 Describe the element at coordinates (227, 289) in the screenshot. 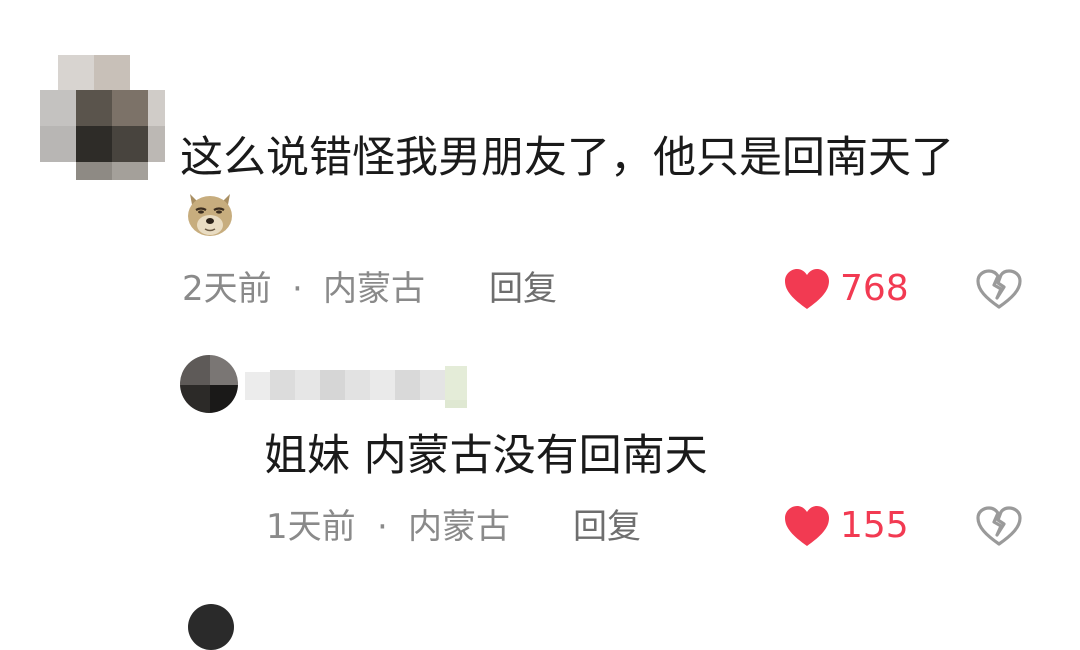

I see `comment-time: 2天前` at that location.